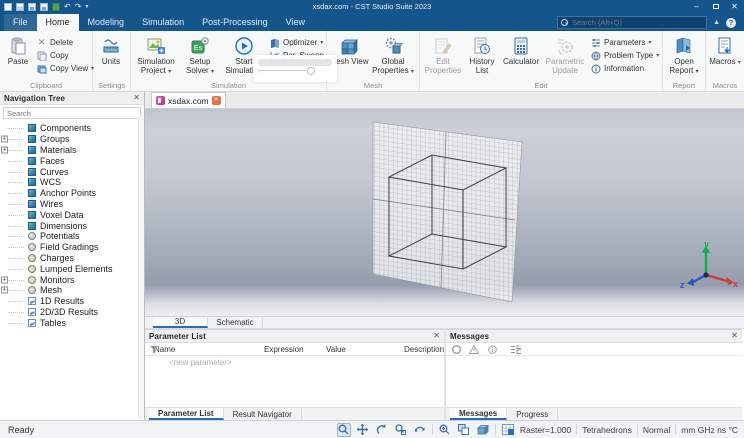  I want to click on info-filter-icon, so click(492, 349).